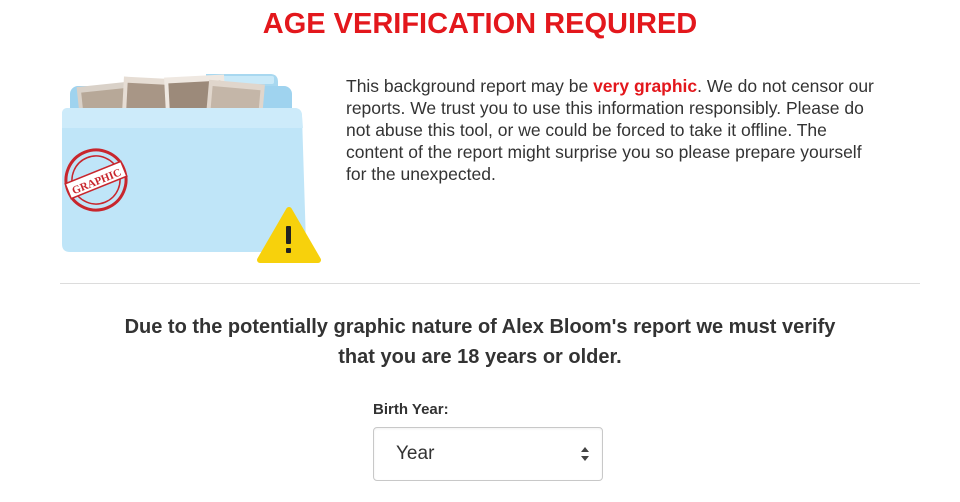 The width and height of the screenshot is (960, 502). Describe the element at coordinates (415, 453) in the screenshot. I see `birth-year-selected-value: Year` at that location.